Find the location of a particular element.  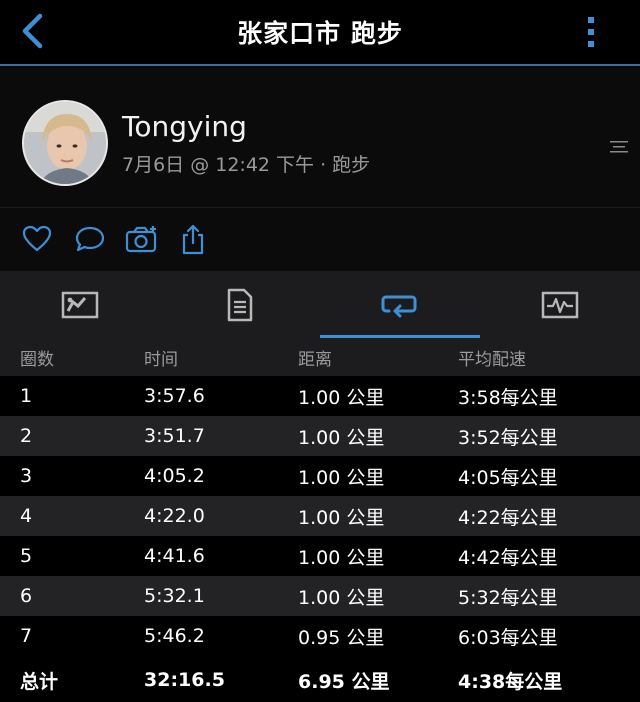

table-total-row: 总计 32:16.5 6.95 公里 4:38每公里 is located at coordinates (320, 679).